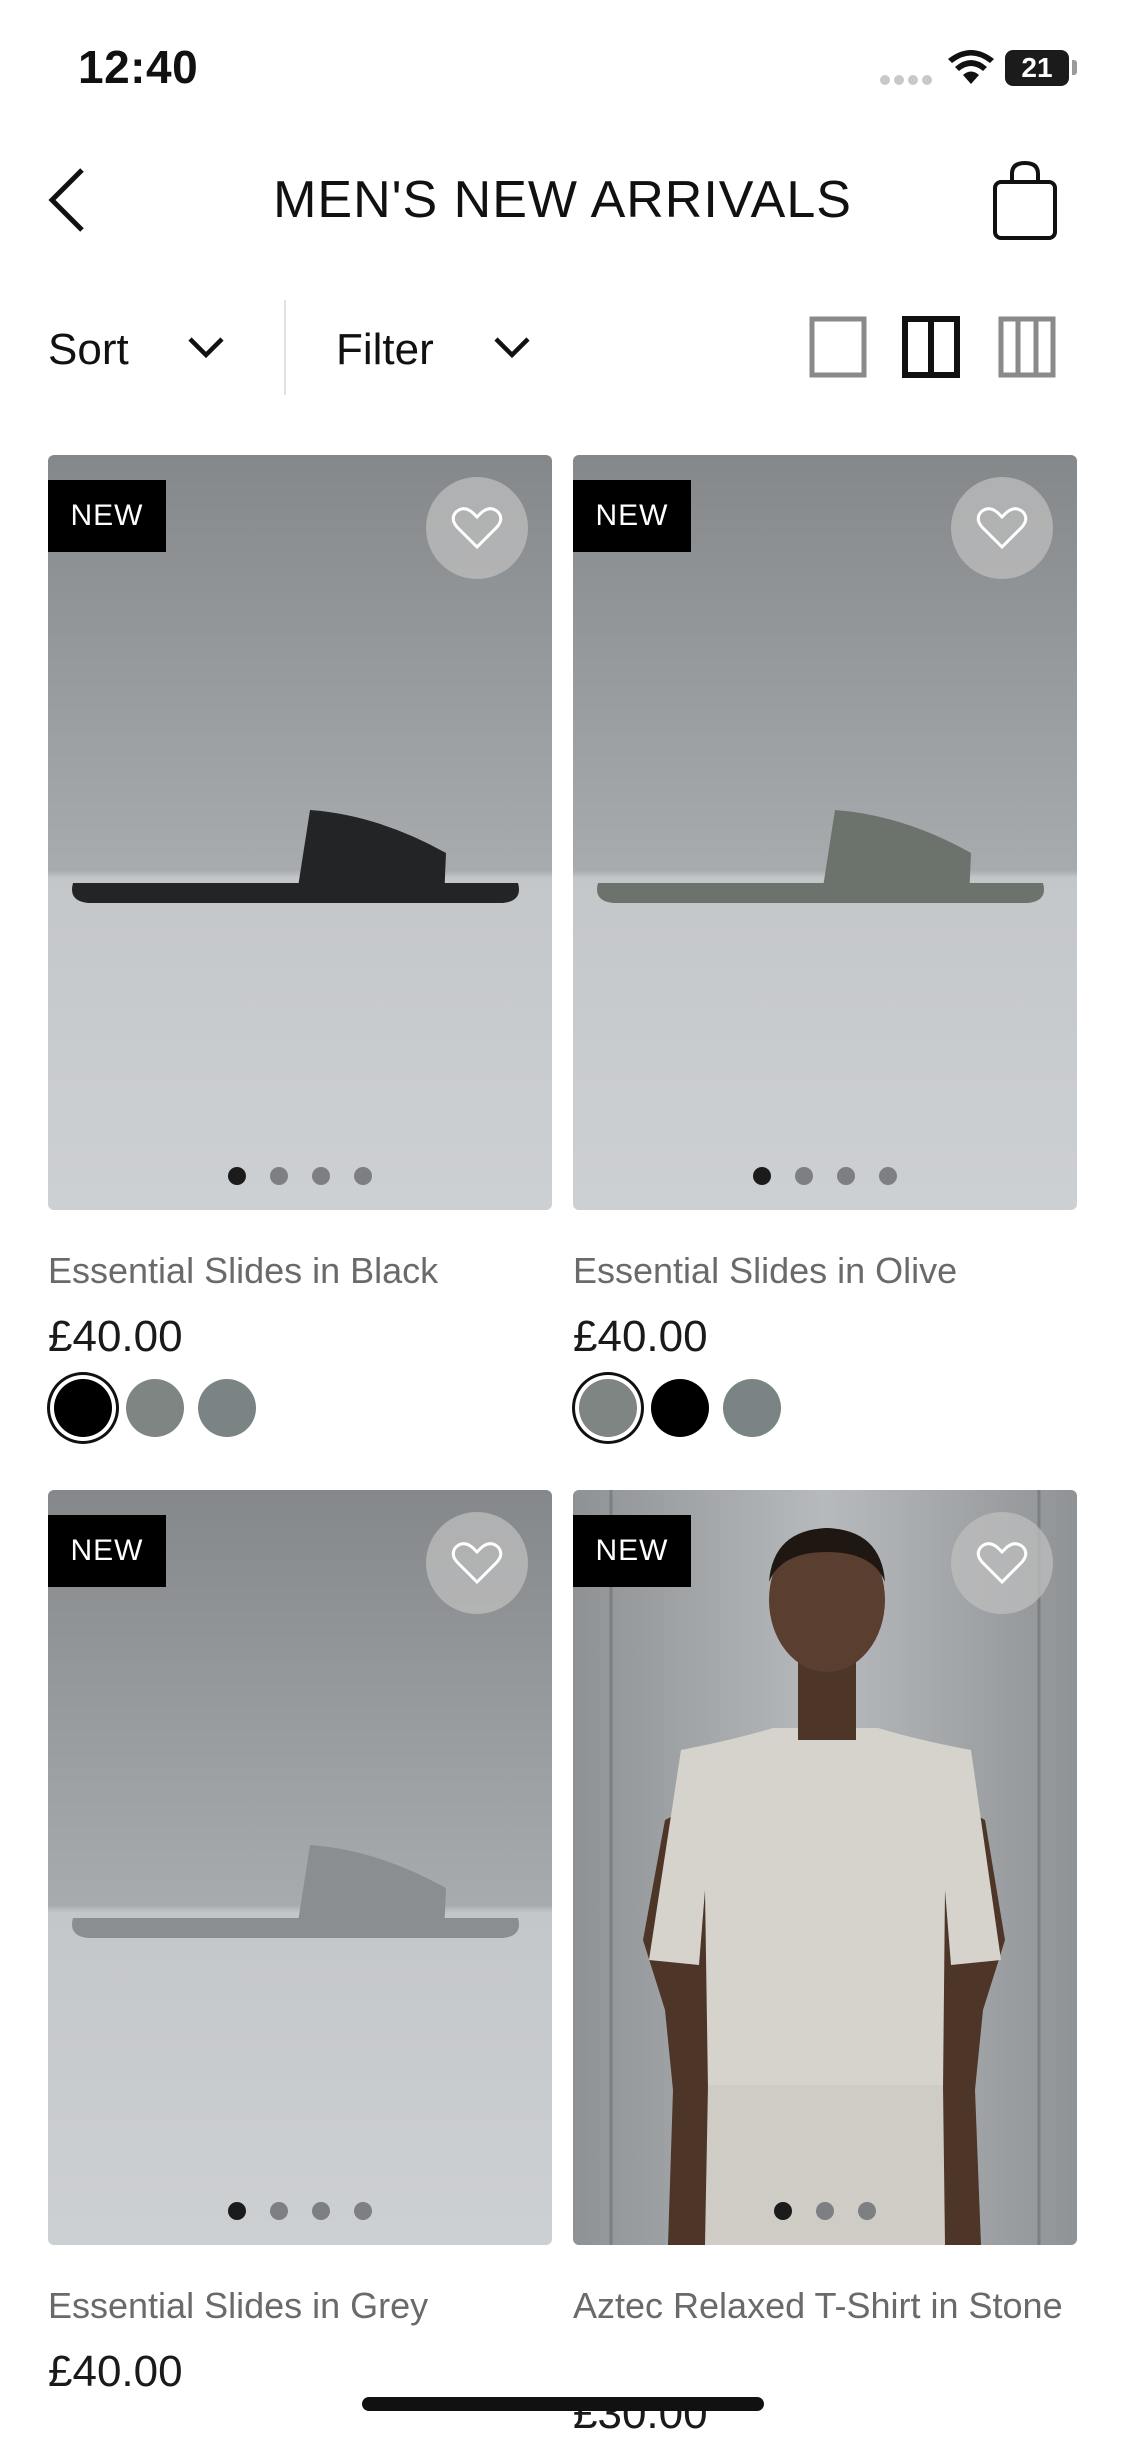 Image resolution: width=1125 pixels, height=2439 pixels. Describe the element at coordinates (906, 80) in the screenshot. I see `cellular-signal-icon` at that location.